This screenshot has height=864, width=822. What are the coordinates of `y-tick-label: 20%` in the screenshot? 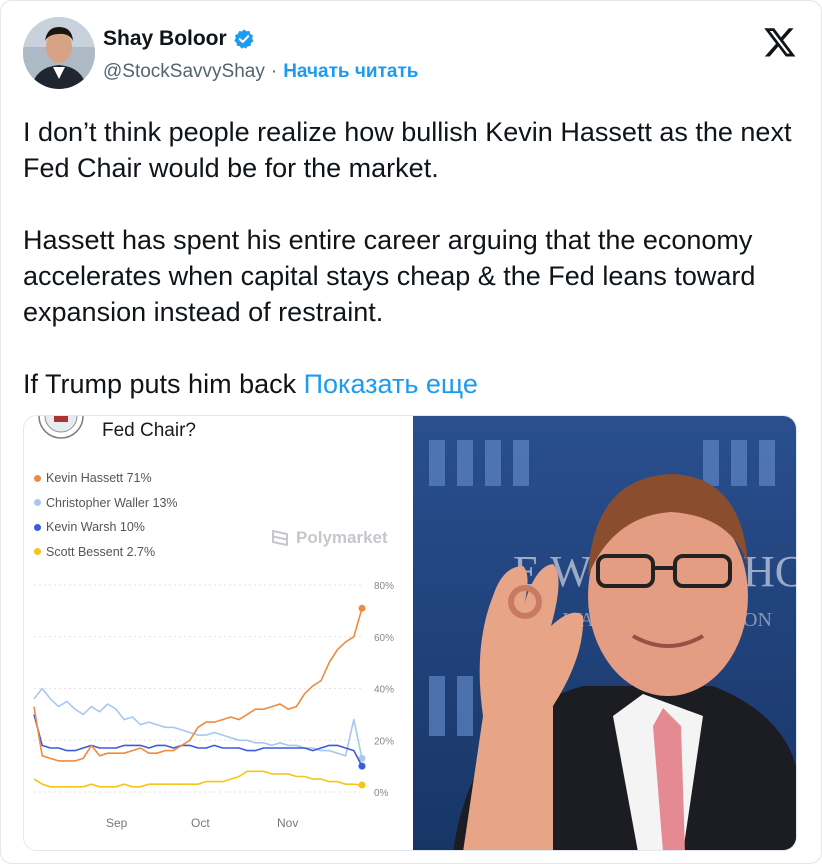 It's located at (384, 741).